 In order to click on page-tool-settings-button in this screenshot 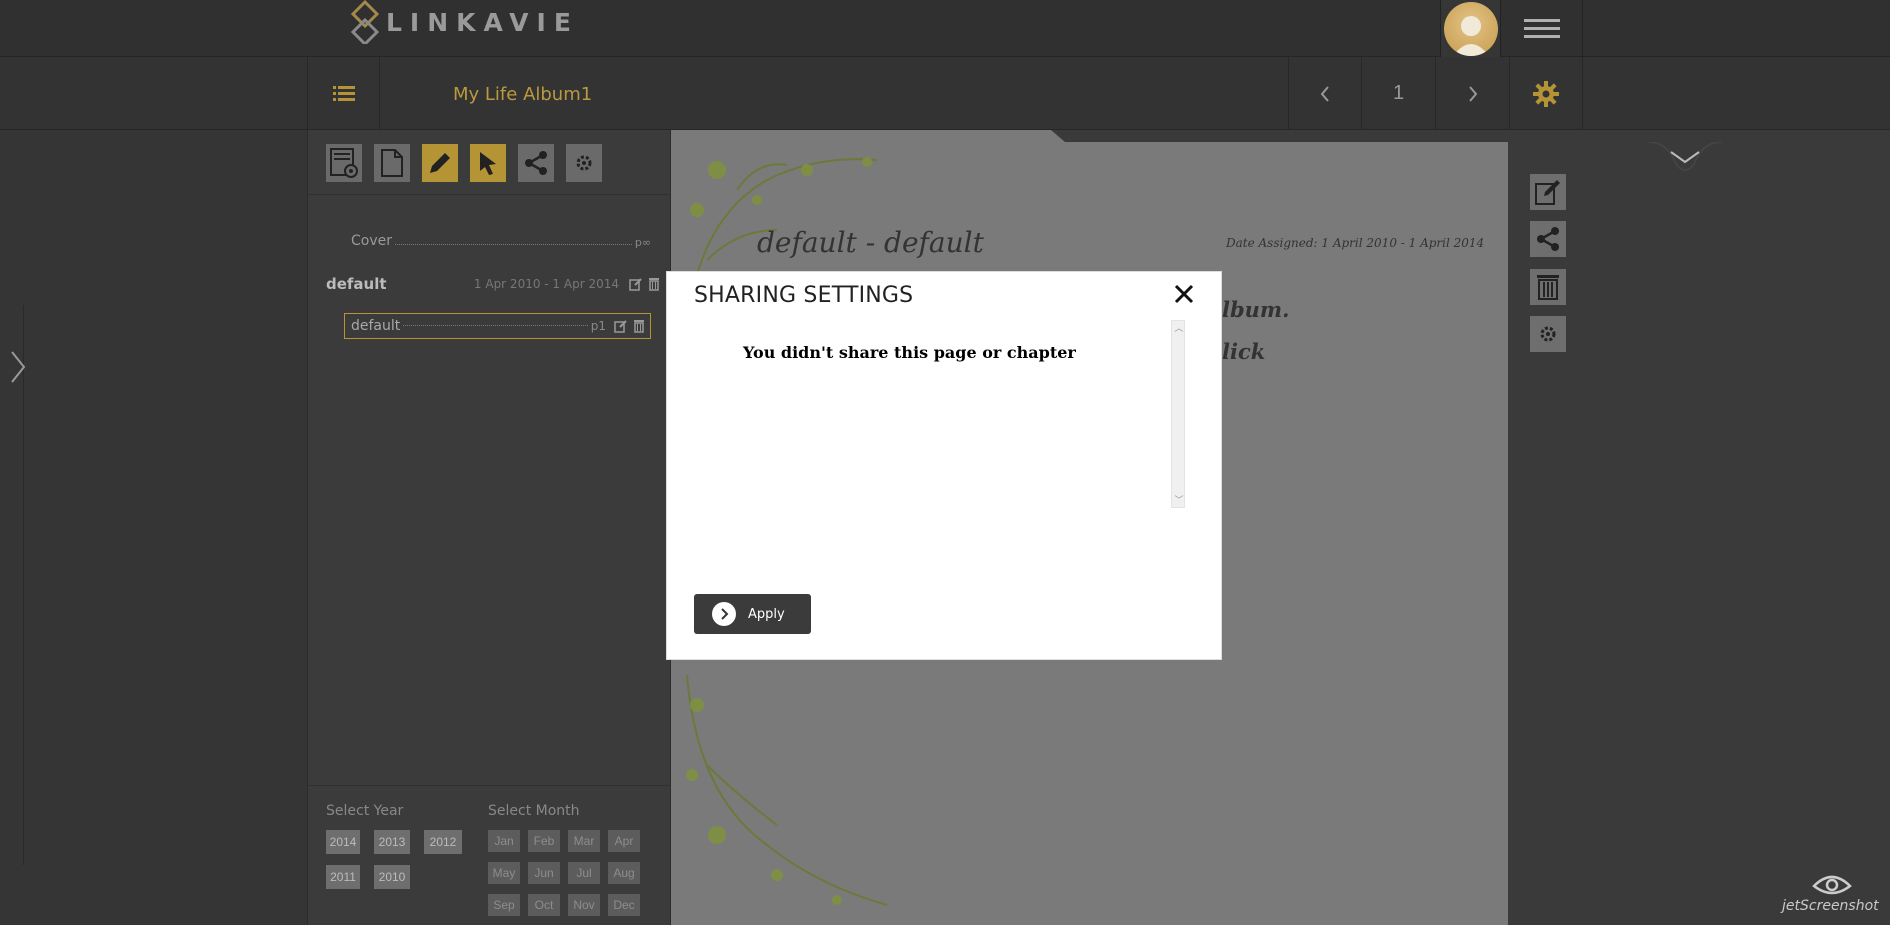, I will do `click(1548, 334)`.